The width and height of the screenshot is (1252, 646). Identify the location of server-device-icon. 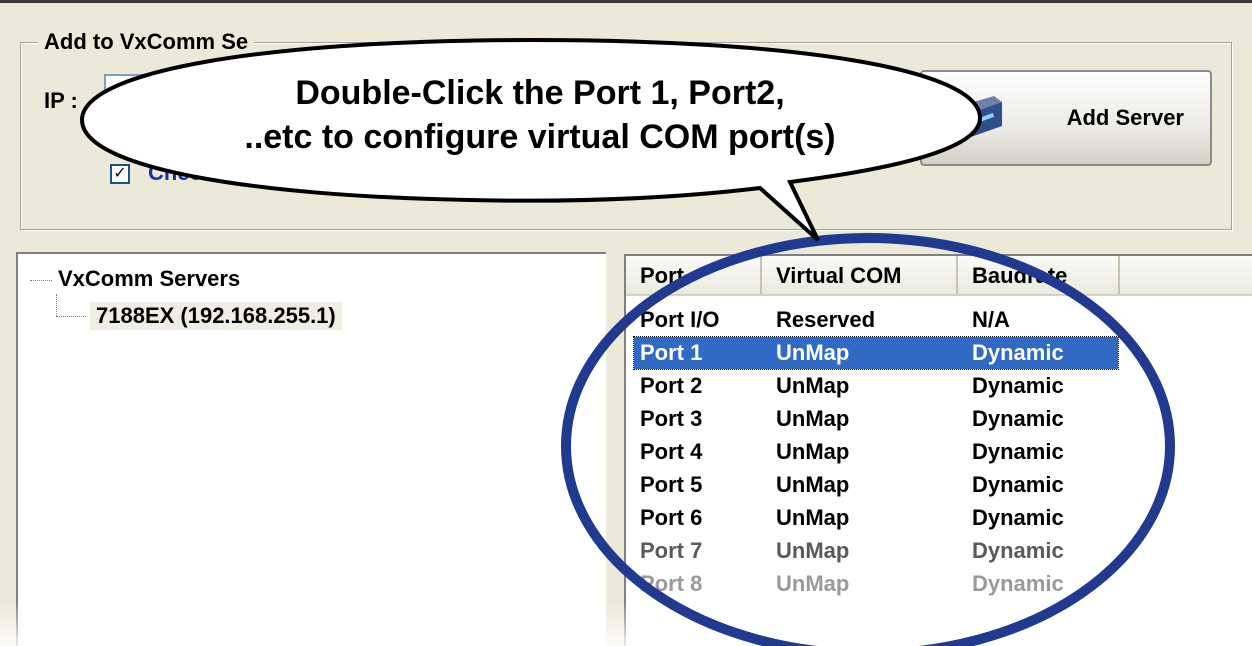
(981, 117).